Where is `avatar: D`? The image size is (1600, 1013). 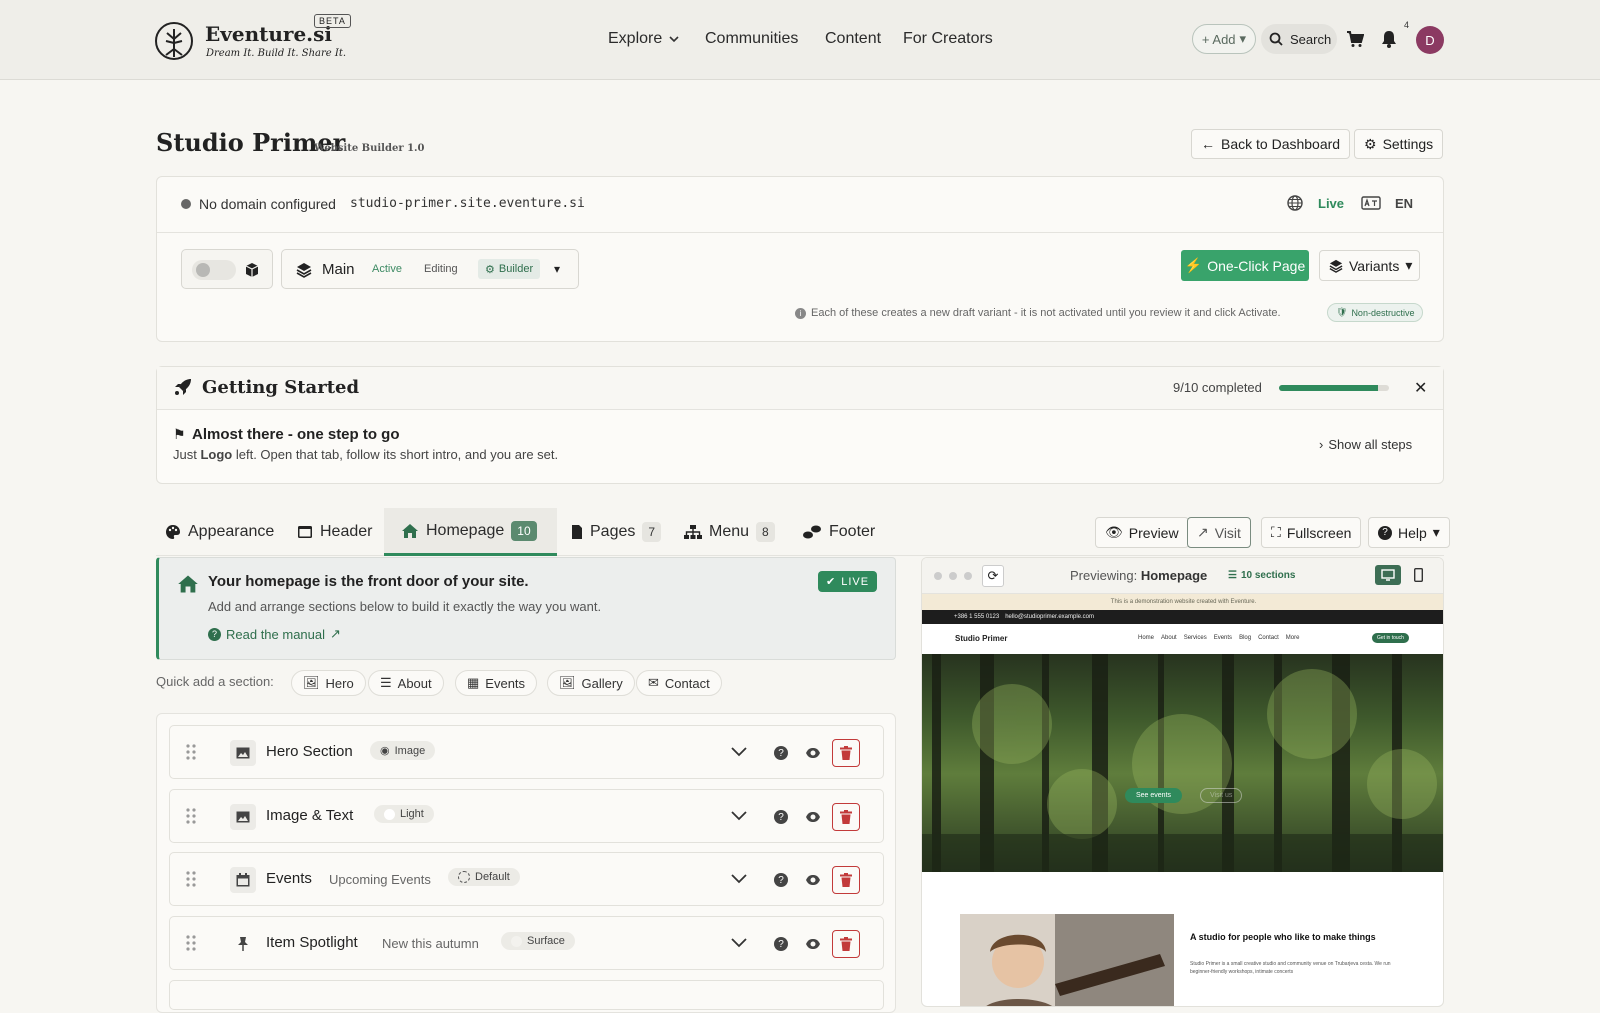 avatar: D is located at coordinates (1430, 40).